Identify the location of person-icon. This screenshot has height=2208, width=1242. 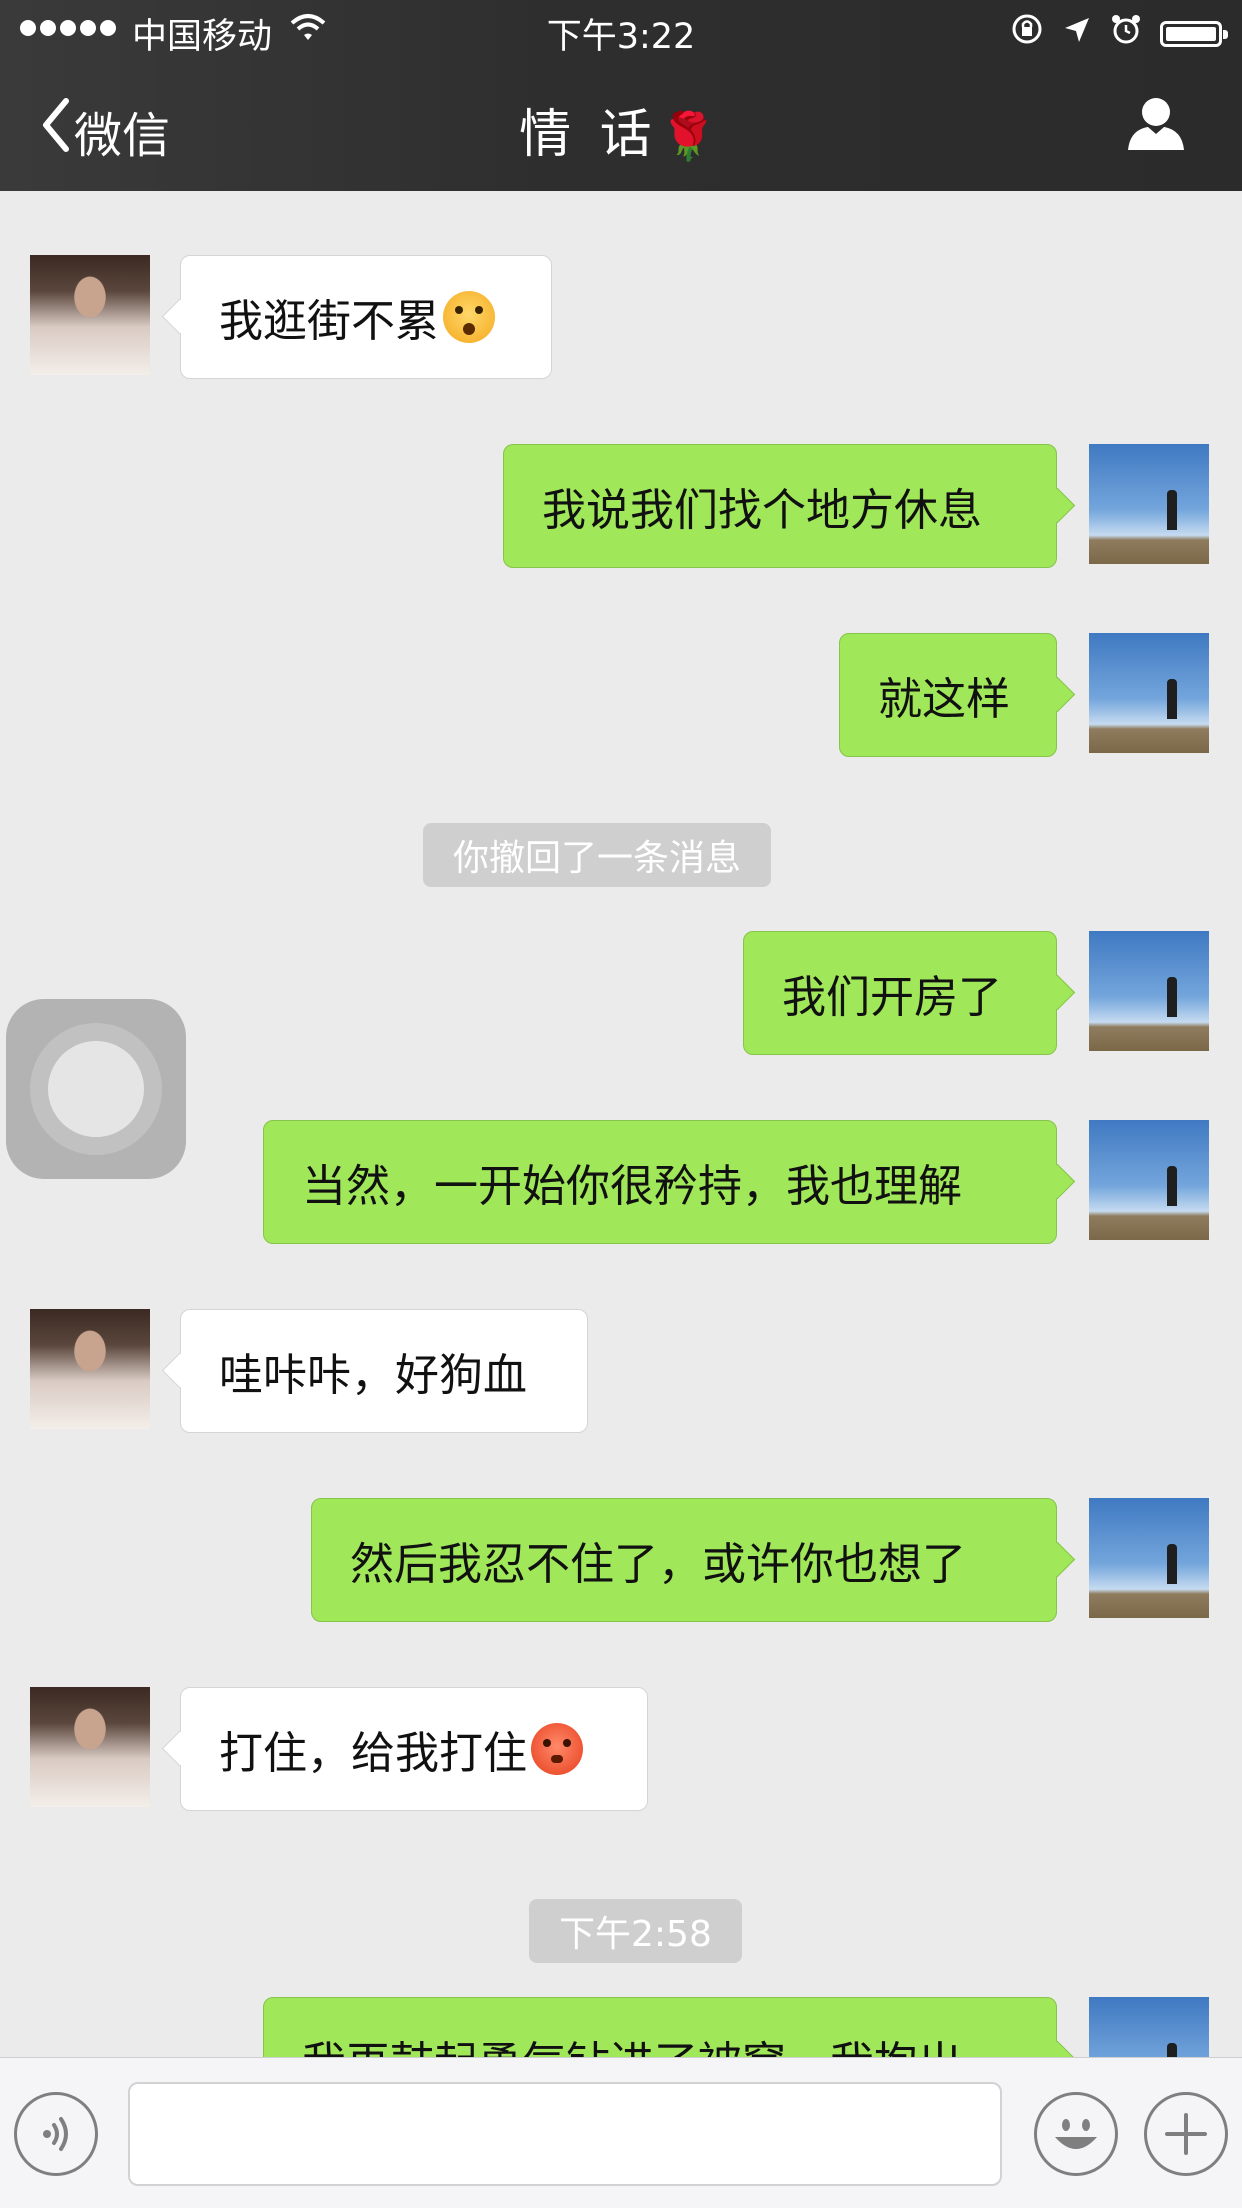
(1156, 127).